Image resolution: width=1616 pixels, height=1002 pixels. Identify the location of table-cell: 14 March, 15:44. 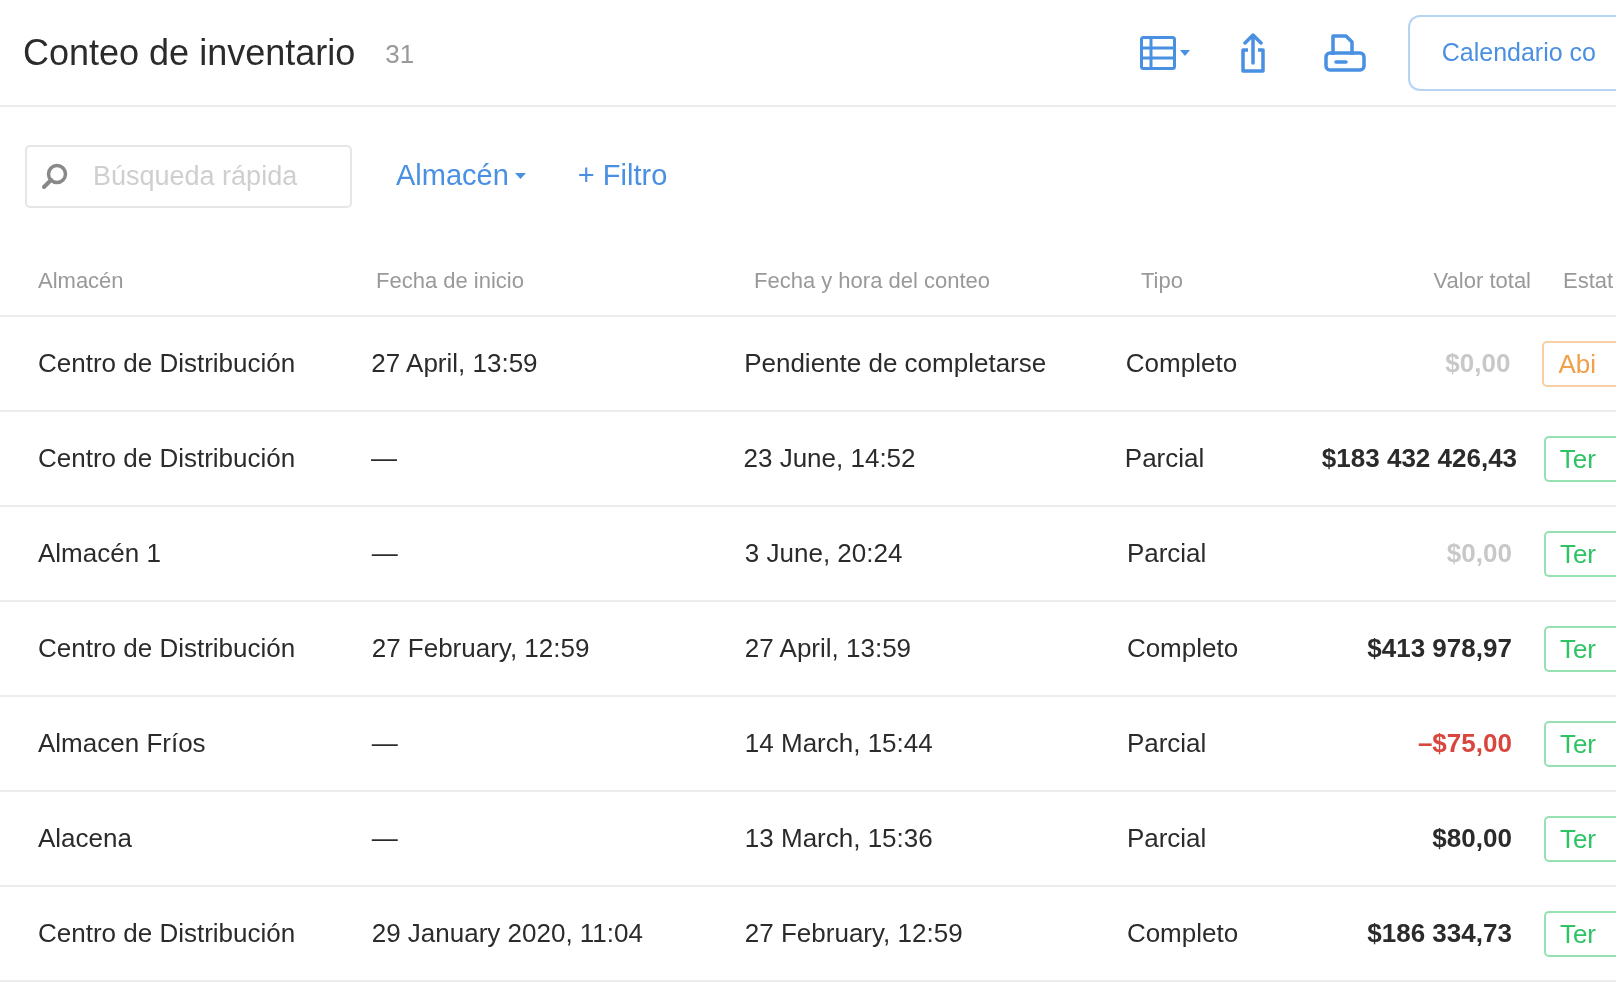
(838, 743).